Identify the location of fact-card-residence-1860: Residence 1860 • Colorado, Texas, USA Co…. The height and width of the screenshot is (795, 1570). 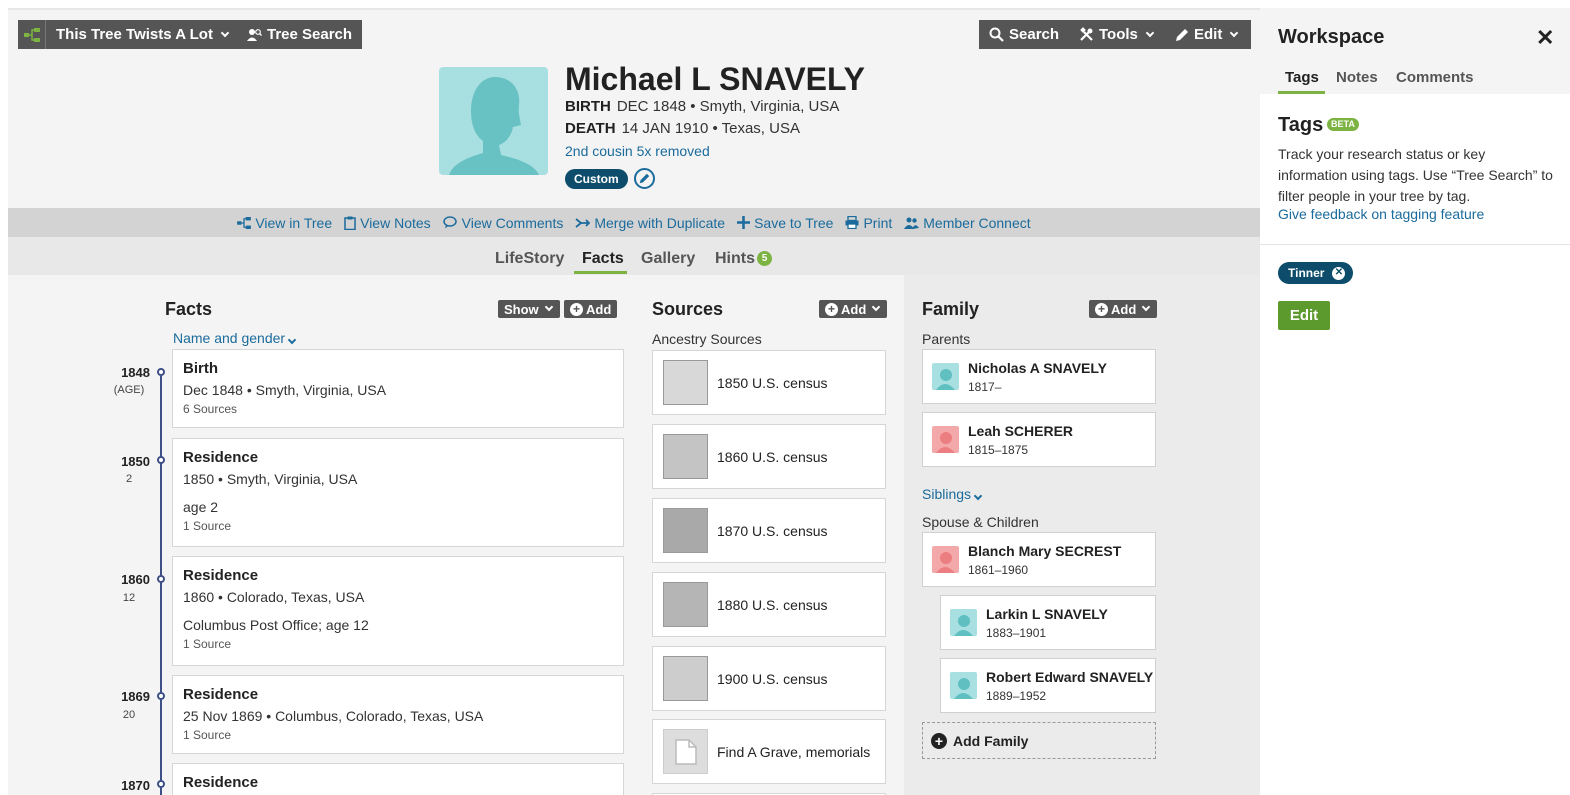
(398, 611).